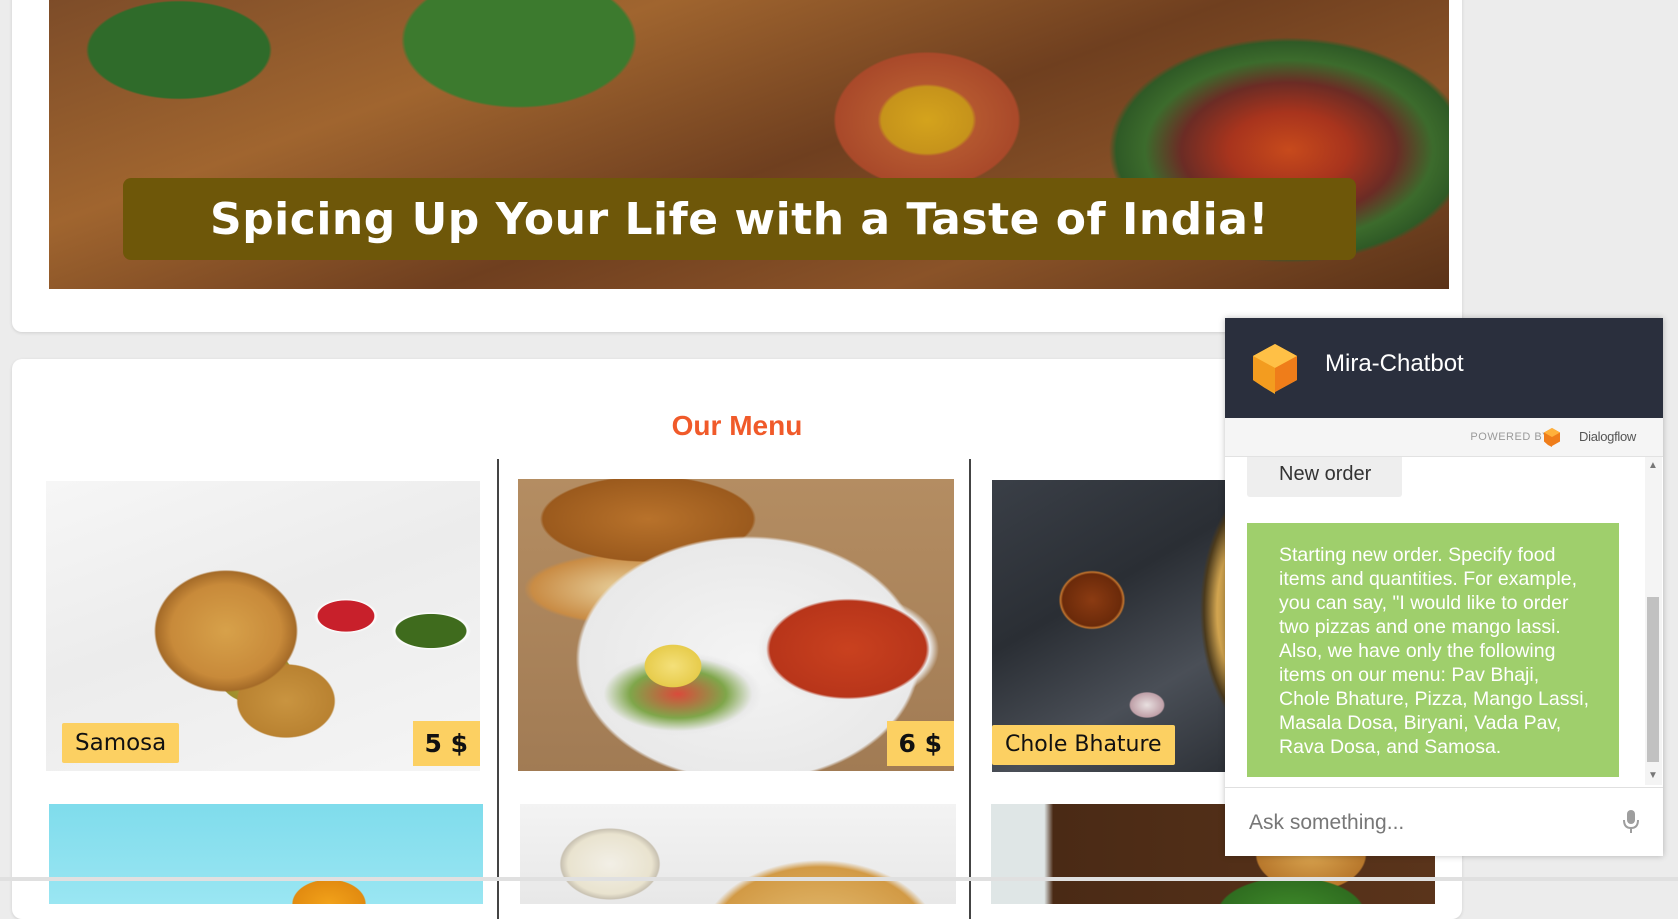 The height and width of the screenshot is (919, 1678). What do you see at coordinates (1275, 369) in the screenshot?
I see `chatbot-logo-icon` at bounding box center [1275, 369].